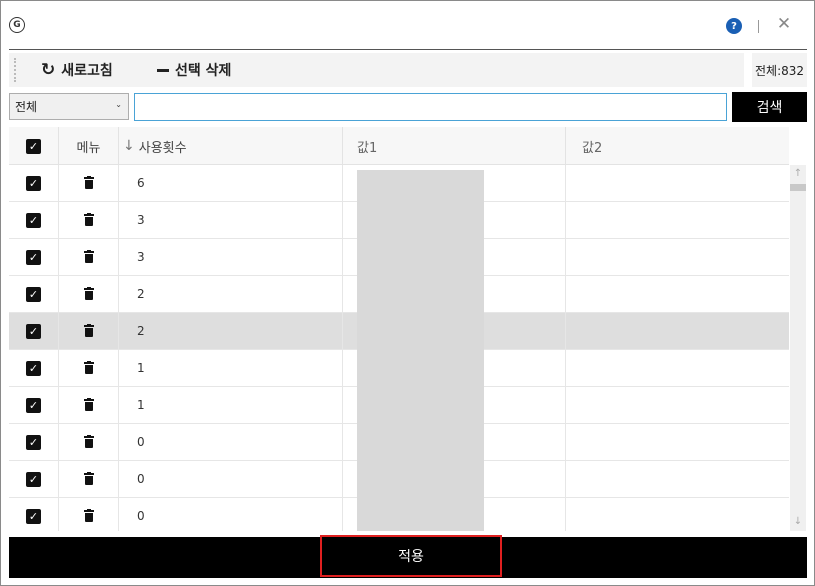 This screenshot has width=815, height=586. I want to click on filter-value: 전체, so click(26, 107).